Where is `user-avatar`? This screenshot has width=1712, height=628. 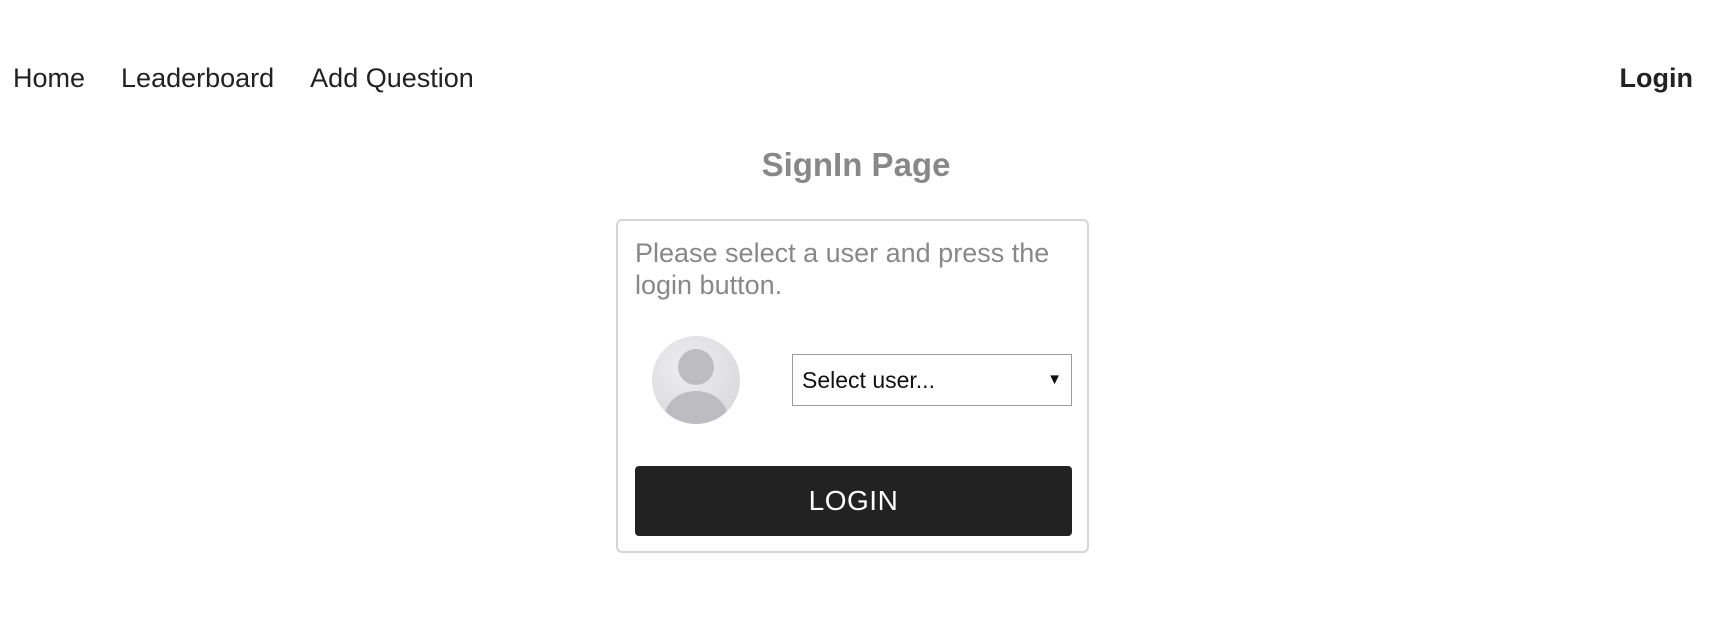 user-avatar is located at coordinates (696, 380).